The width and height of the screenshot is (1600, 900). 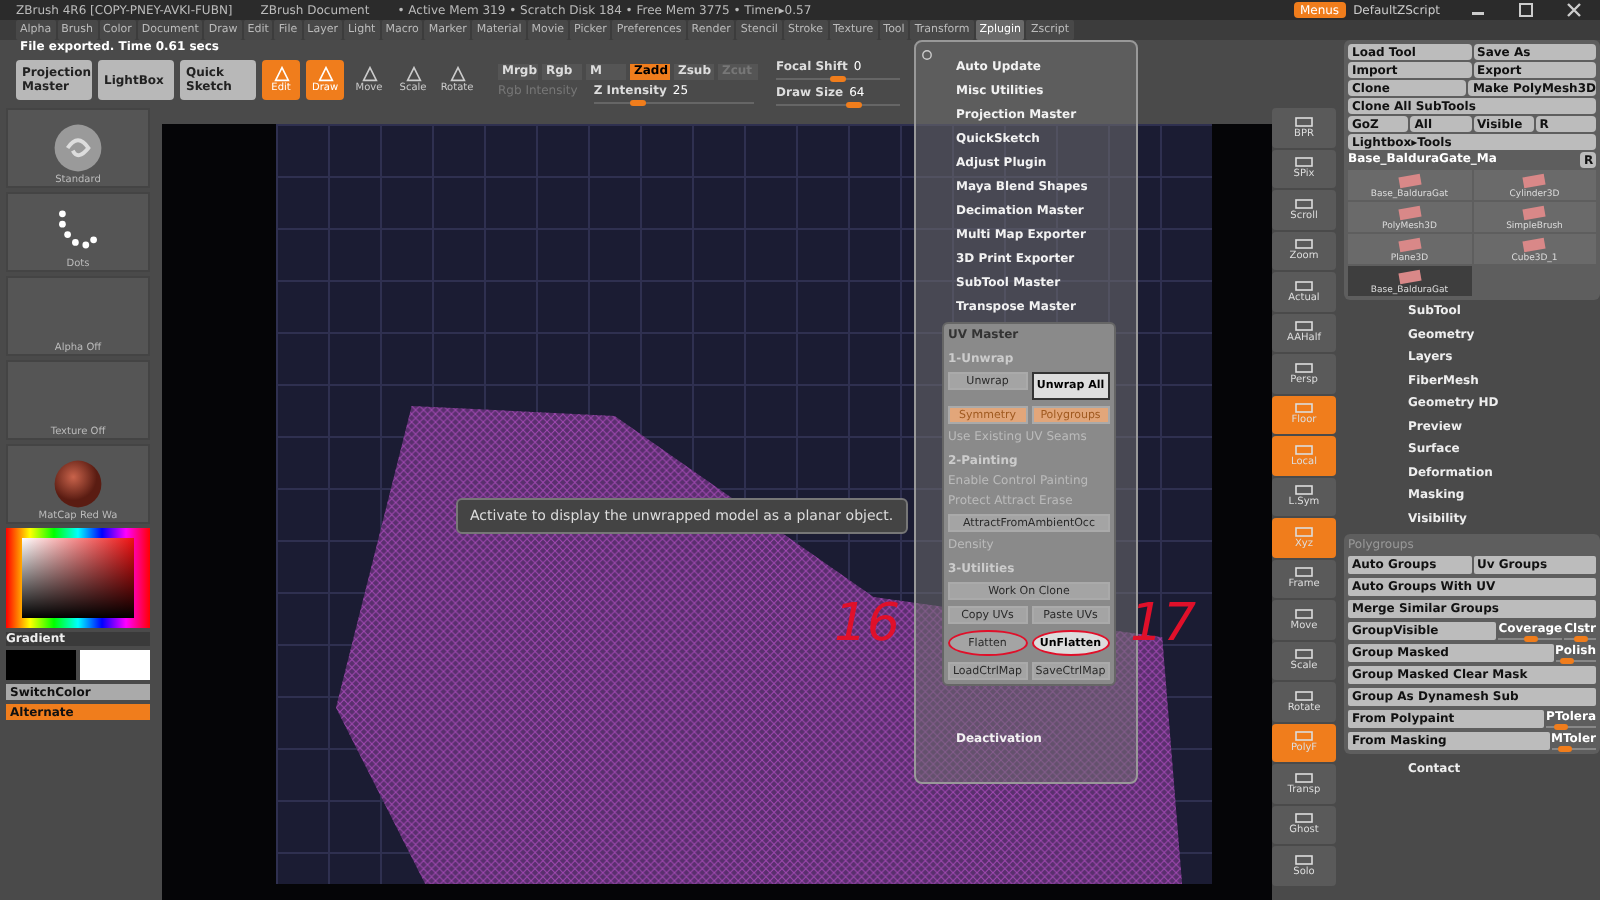 What do you see at coordinates (867, 624) in the screenshot?
I see `annotation-number: 16` at bounding box center [867, 624].